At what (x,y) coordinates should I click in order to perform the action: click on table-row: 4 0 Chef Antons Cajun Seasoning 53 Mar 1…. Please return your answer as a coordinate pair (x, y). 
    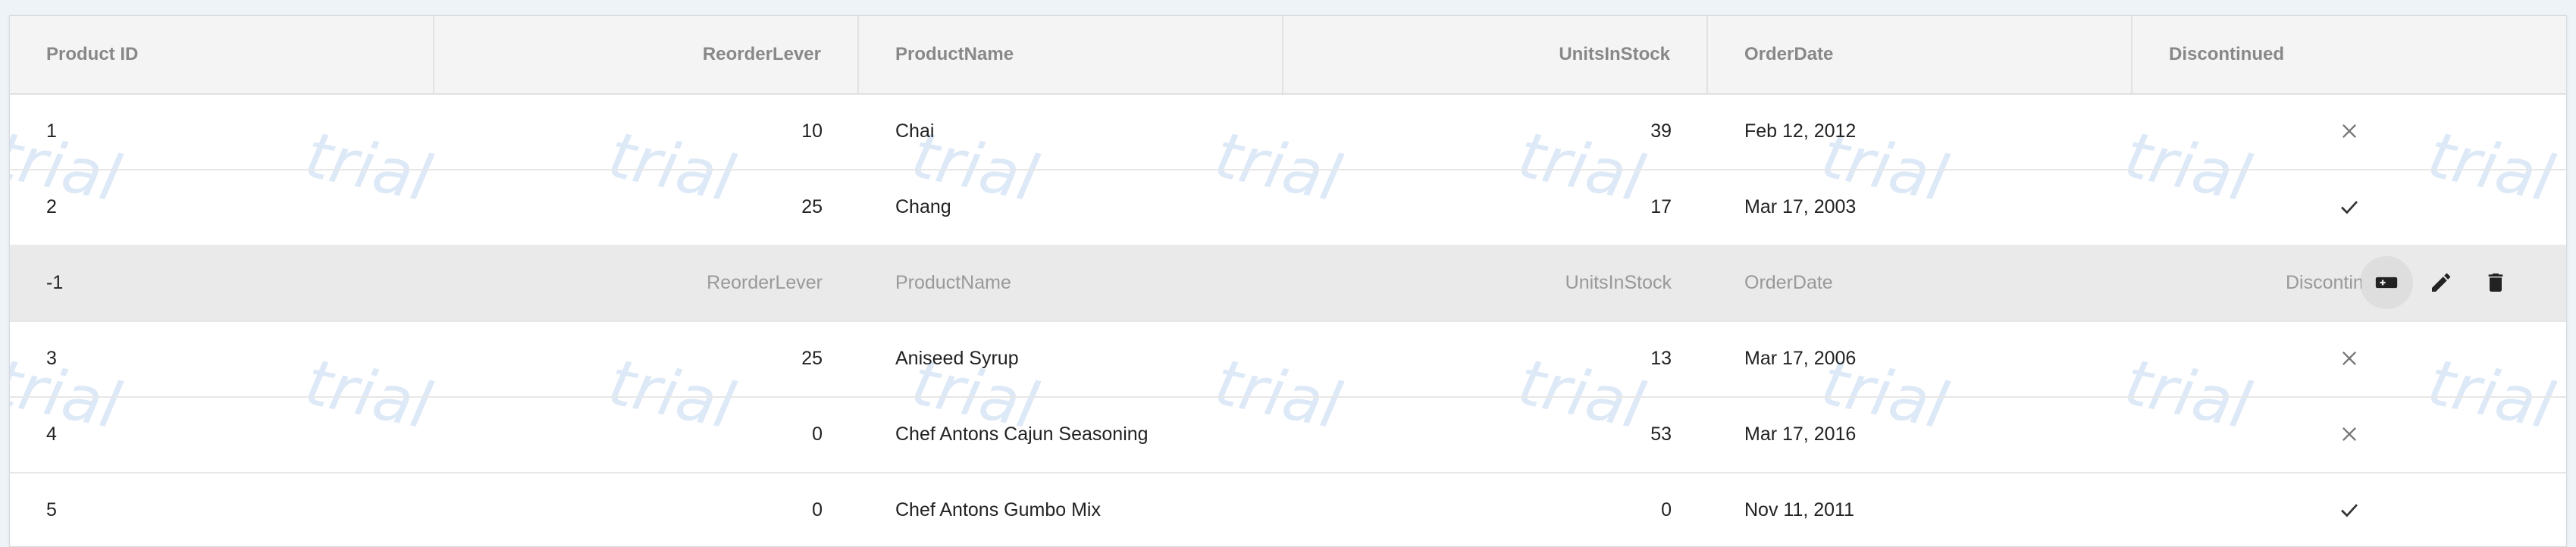
    Looking at the image, I should click on (1288, 435).